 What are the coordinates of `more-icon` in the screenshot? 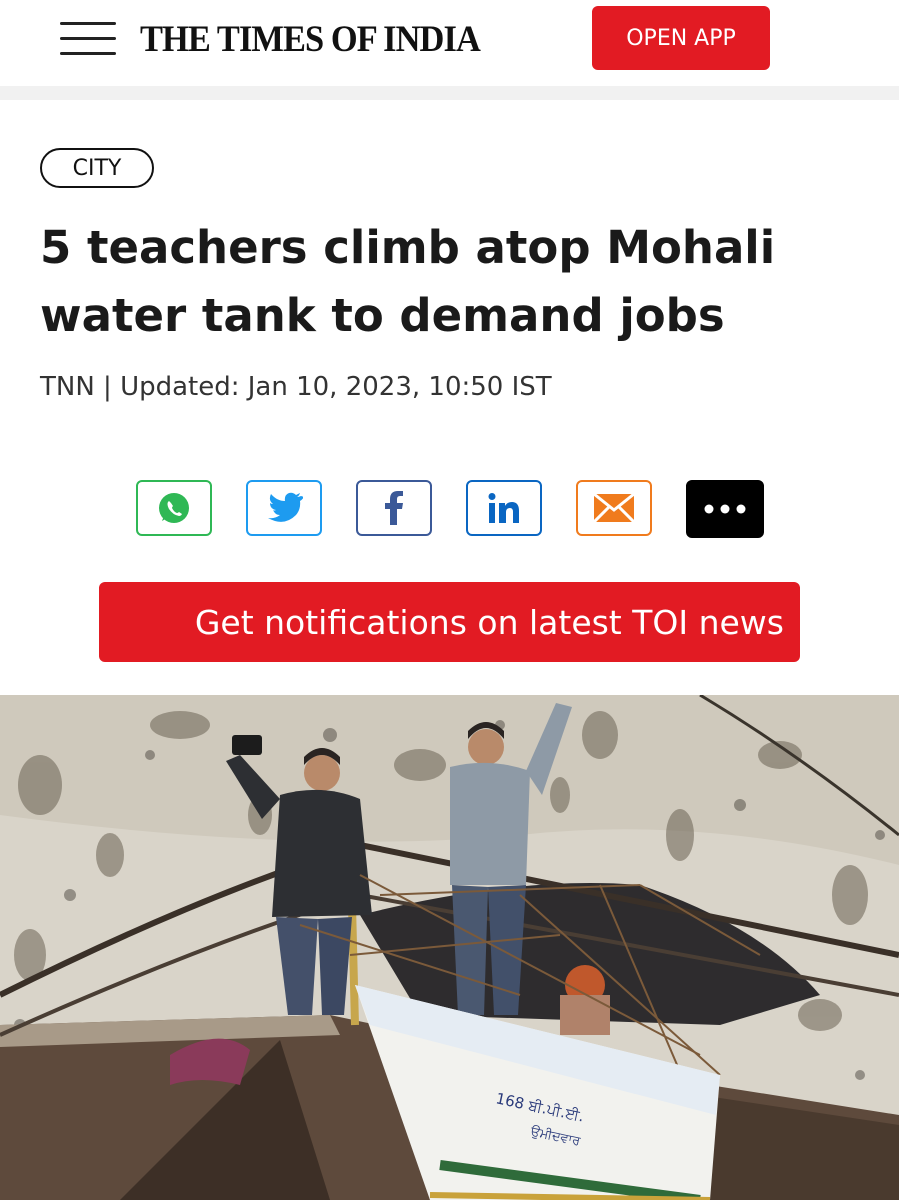 It's located at (725, 509).